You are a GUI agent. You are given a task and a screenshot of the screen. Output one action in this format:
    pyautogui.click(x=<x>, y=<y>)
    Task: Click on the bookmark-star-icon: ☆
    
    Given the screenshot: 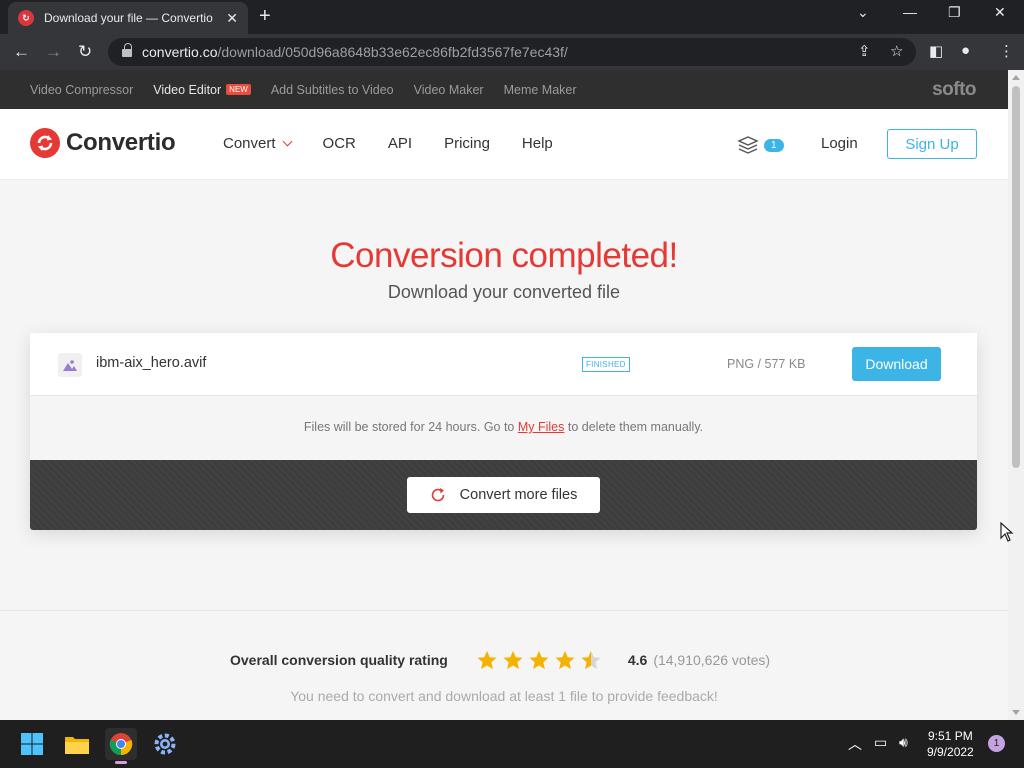 What is the action you would take?
    pyautogui.click(x=896, y=51)
    